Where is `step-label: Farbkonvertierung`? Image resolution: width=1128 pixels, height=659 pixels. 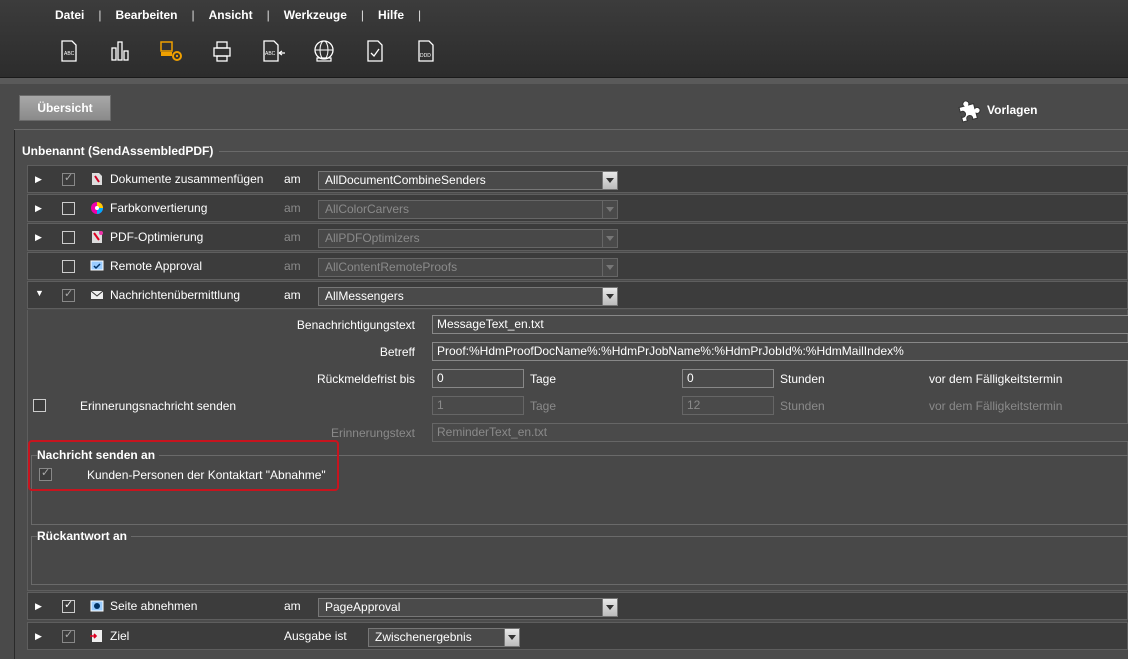 step-label: Farbkonvertierung is located at coordinates (159, 208).